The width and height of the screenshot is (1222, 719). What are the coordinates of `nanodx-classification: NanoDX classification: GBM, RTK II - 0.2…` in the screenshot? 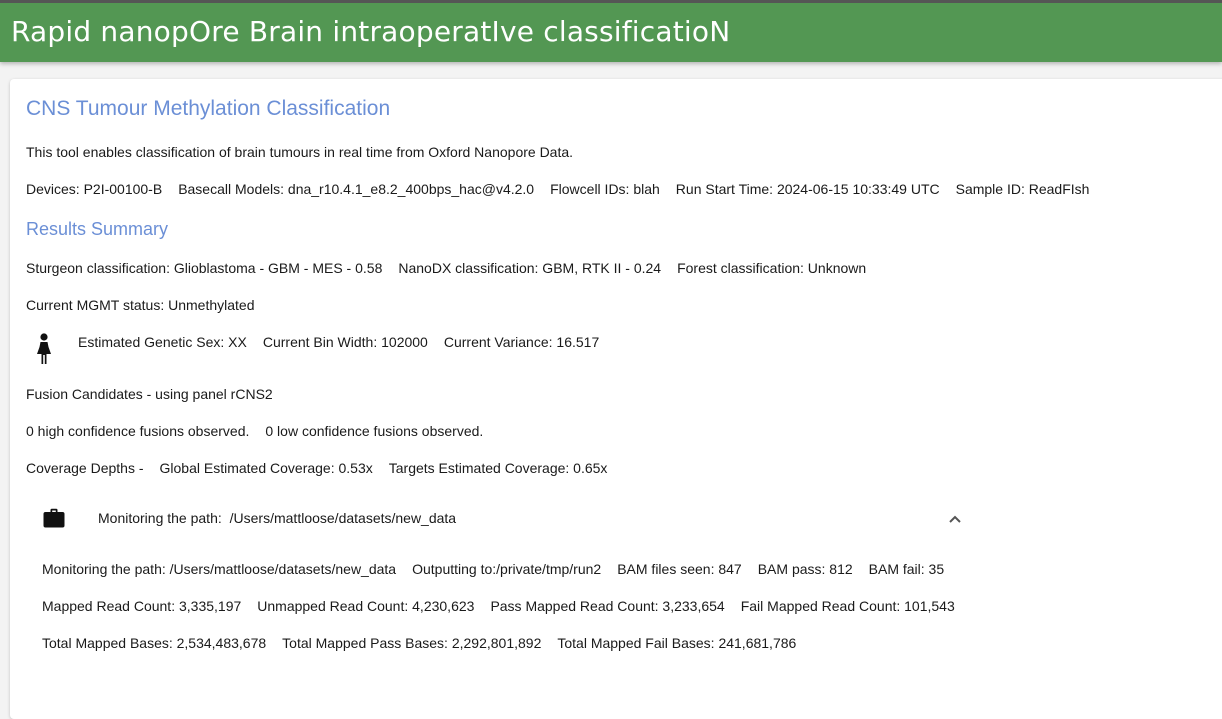 It's located at (530, 268).